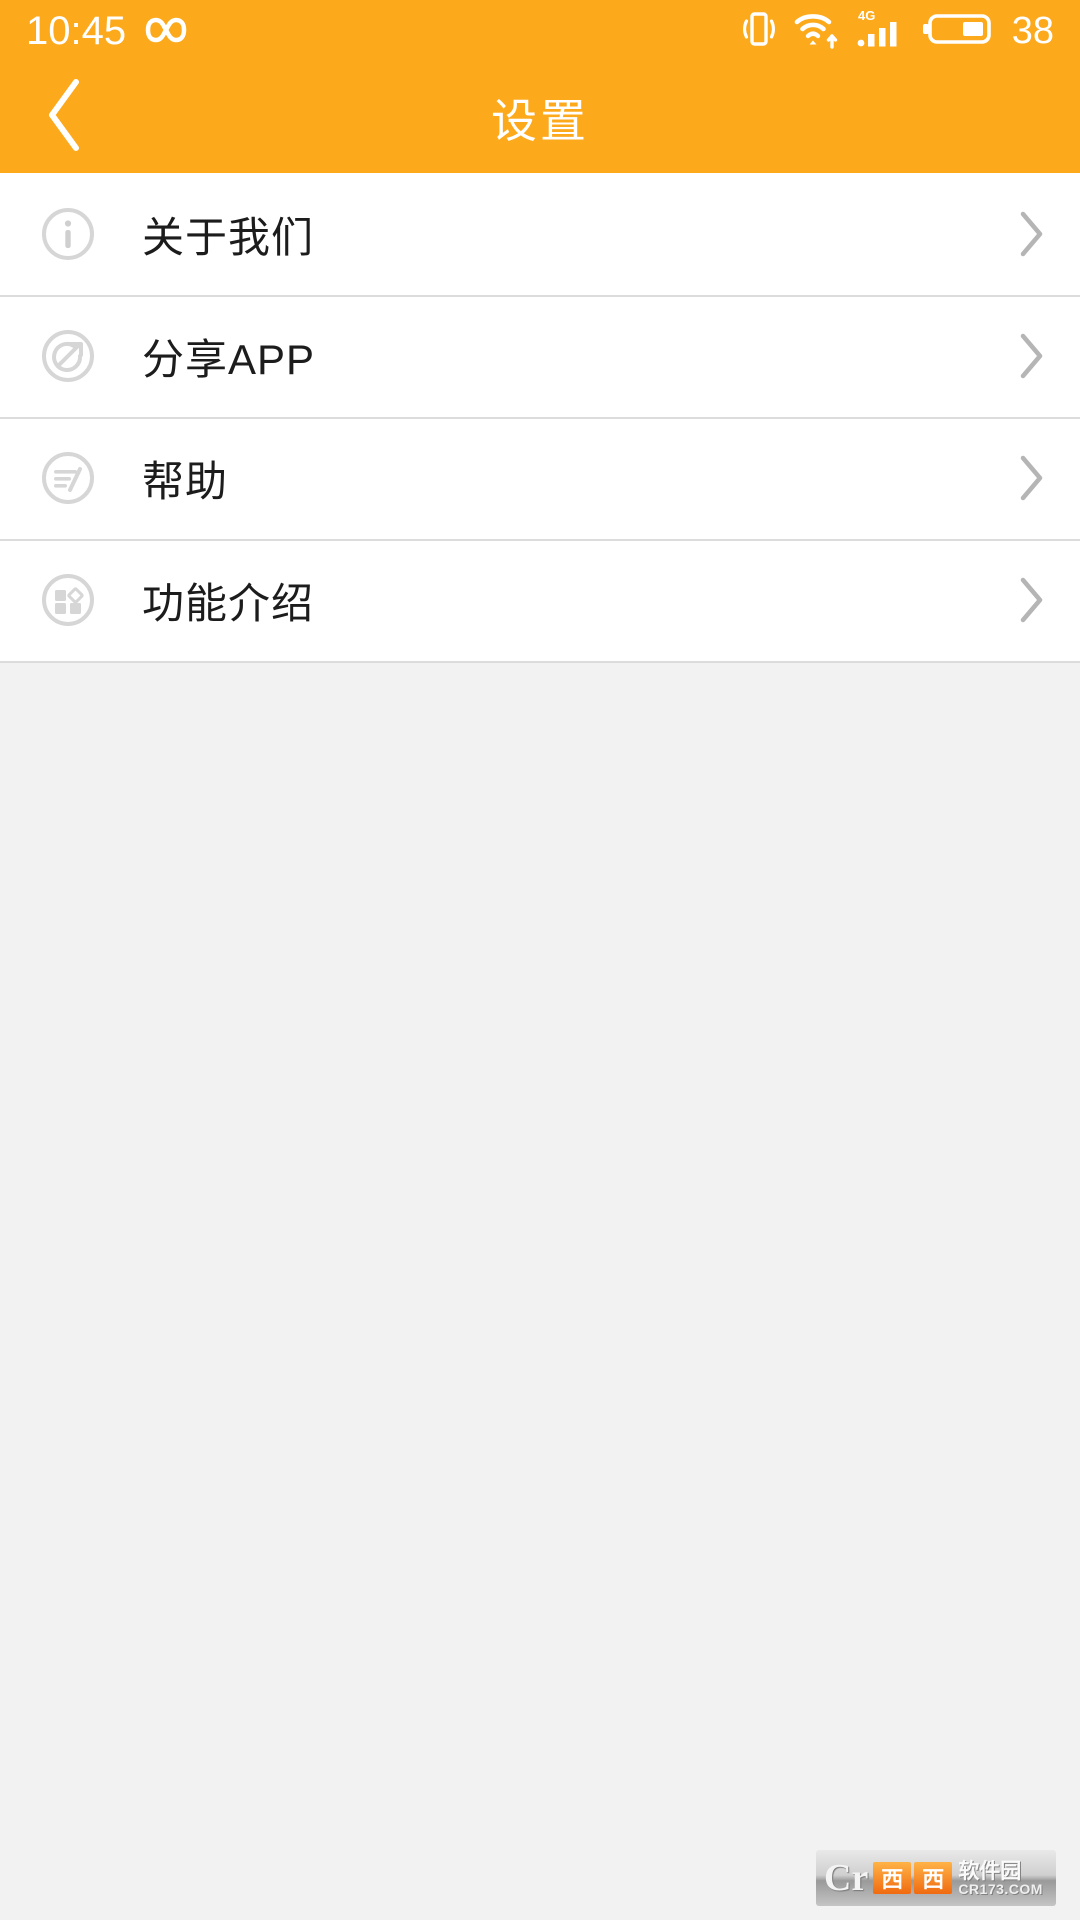 This screenshot has width=1080, height=1920. Describe the element at coordinates (540, 600) in the screenshot. I see `list-item-feature-intro: 功能介绍` at that location.